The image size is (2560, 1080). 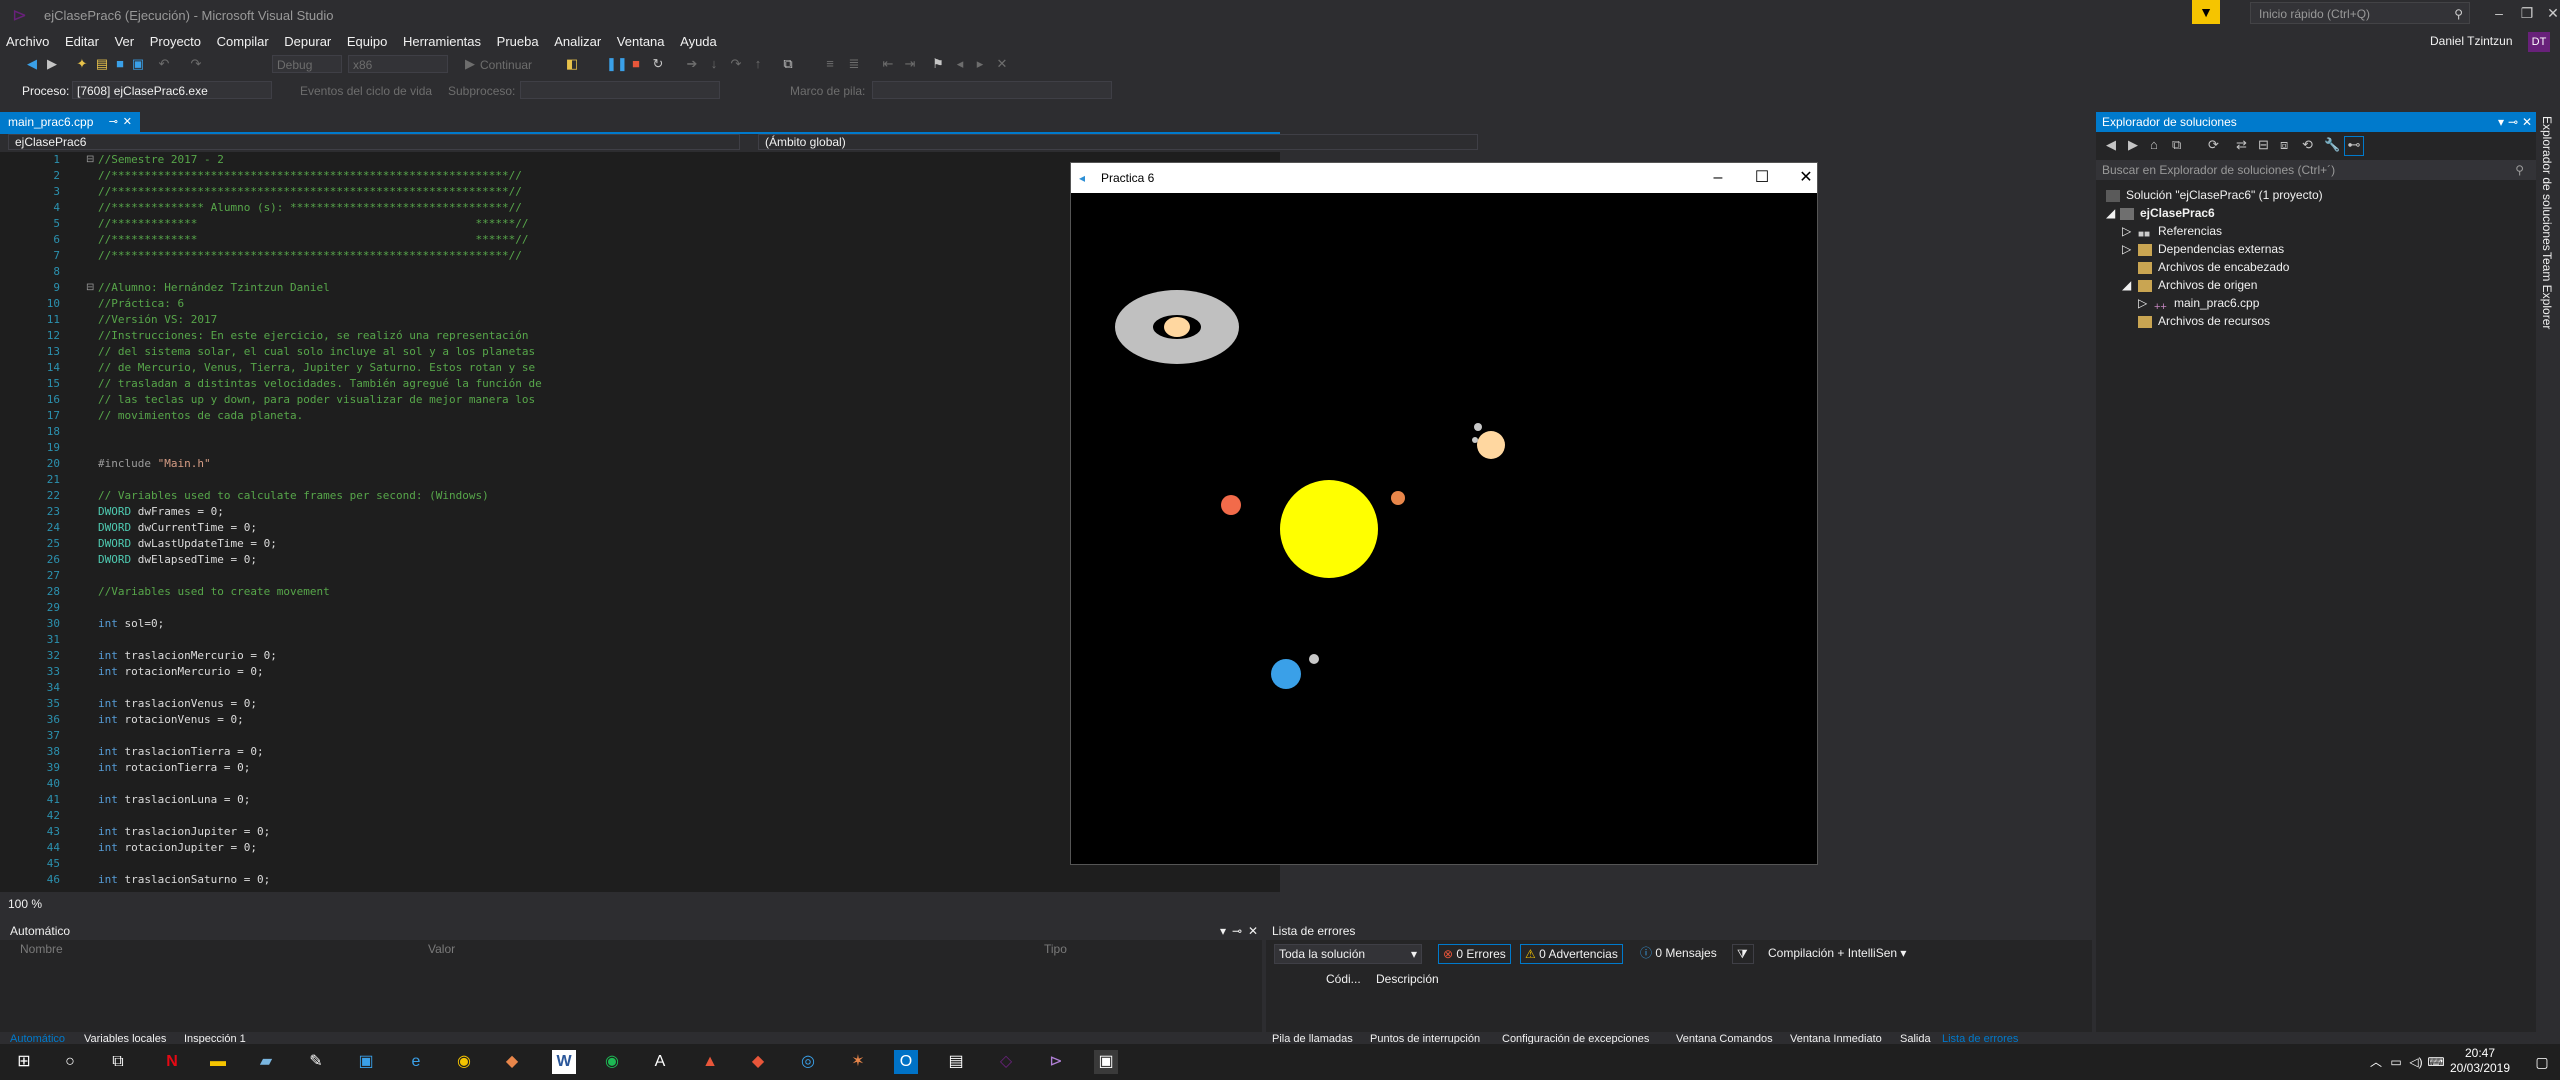 What do you see at coordinates (854, 64) in the screenshot?
I see `uncomment-icon: ≣` at bounding box center [854, 64].